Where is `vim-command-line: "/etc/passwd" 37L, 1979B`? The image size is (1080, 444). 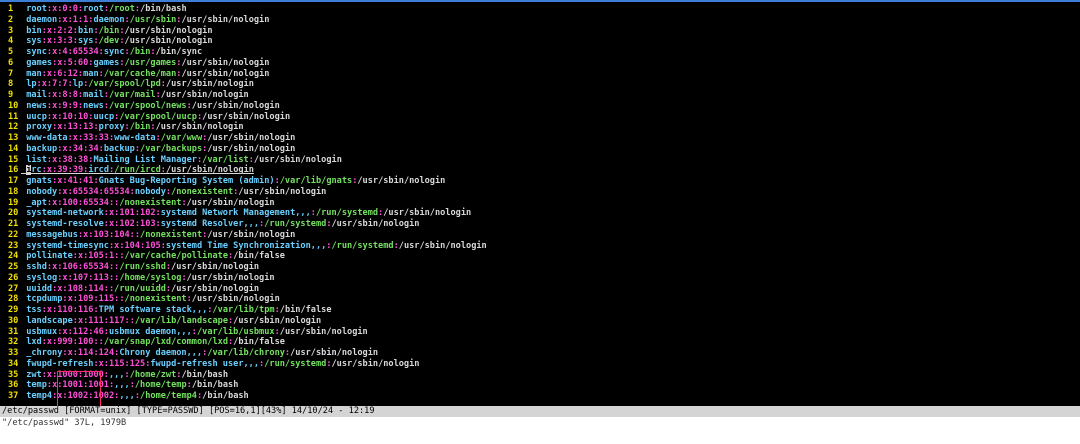
vim-command-line: "/etc/passwd" 37L, 1979B is located at coordinates (540, 423).